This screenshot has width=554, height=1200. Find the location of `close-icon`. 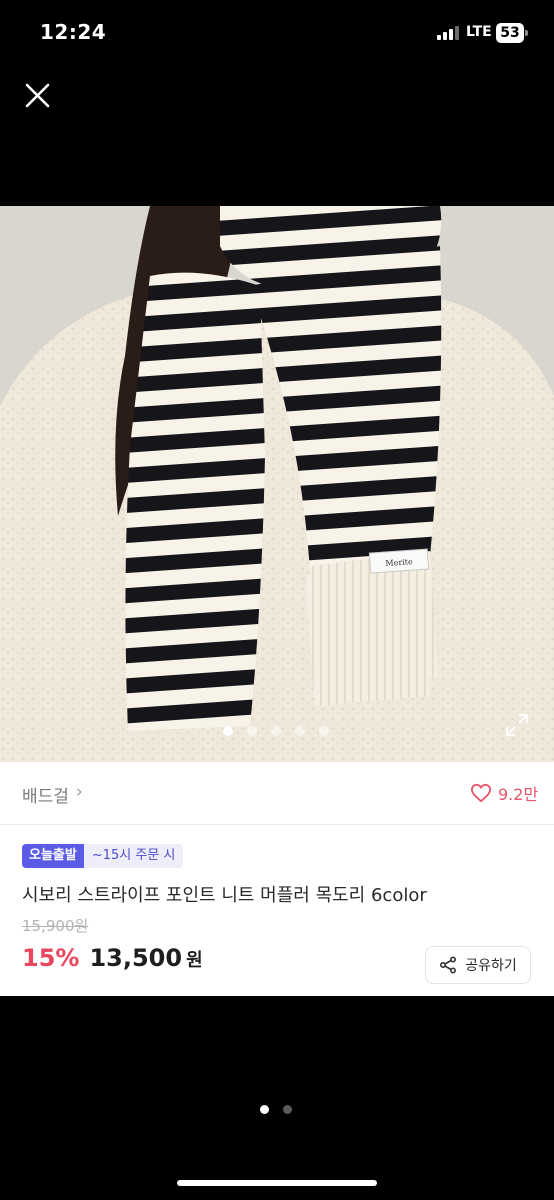

close-icon is located at coordinates (37, 95).